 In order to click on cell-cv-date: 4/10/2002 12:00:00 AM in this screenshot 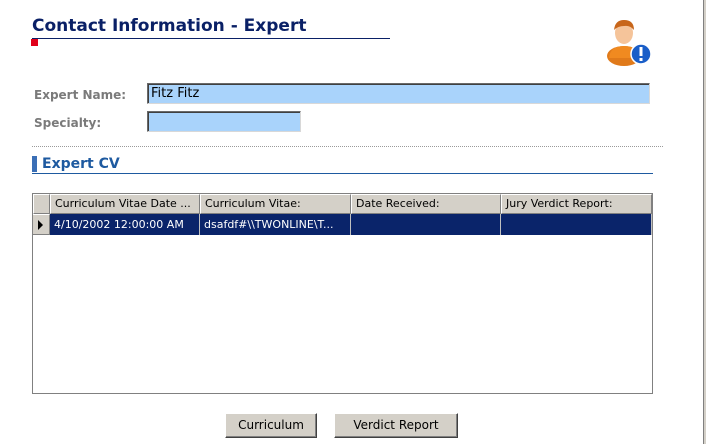, I will do `click(125, 224)`.